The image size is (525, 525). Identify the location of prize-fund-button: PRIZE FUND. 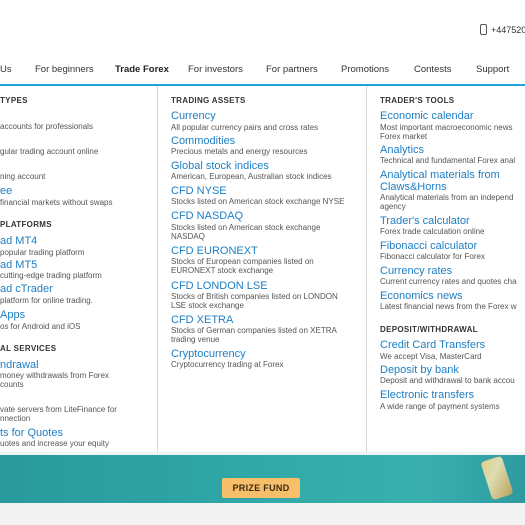
(261, 488).